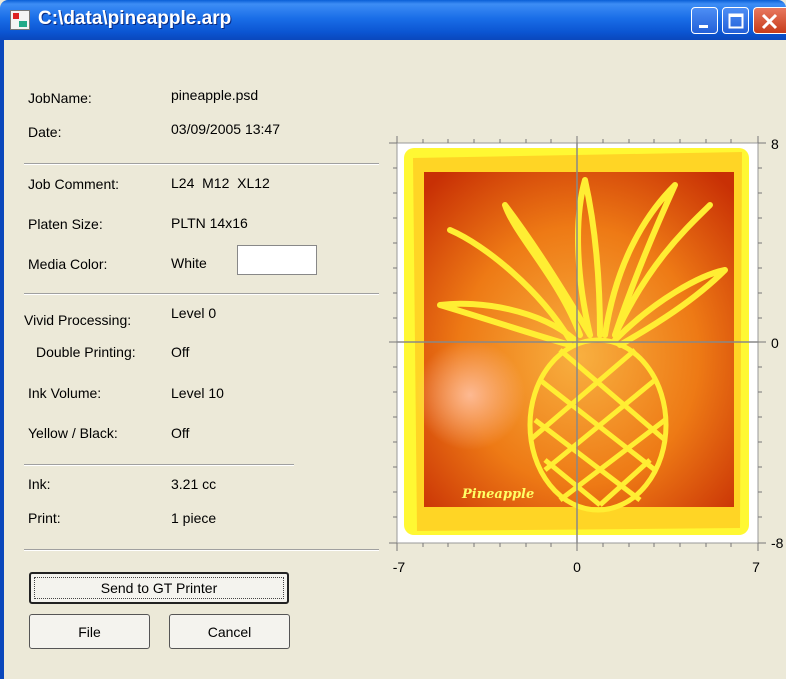 This screenshot has height=679, width=786. Describe the element at coordinates (68, 264) in the screenshot. I see `media-color-label: Media Color:` at that location.